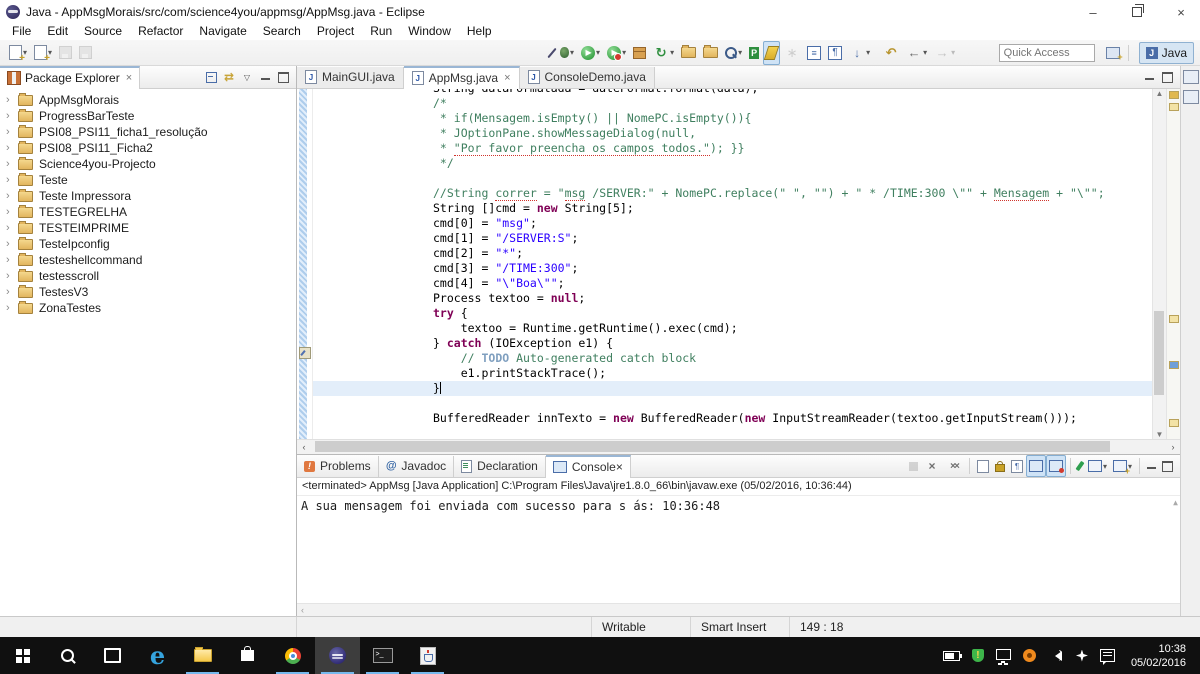 This screenshot has height=674, width=1200. I want to click on show-paragraph-button, so click(835, 53).